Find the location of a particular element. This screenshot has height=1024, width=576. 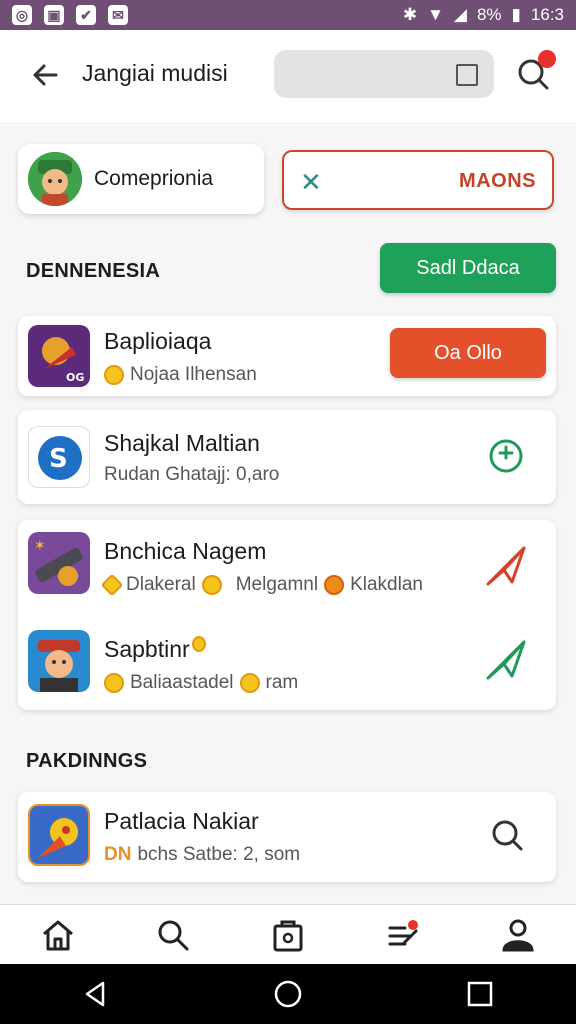

app-subtitle: Baliaastadel ram is located at coordinates (201, 683).